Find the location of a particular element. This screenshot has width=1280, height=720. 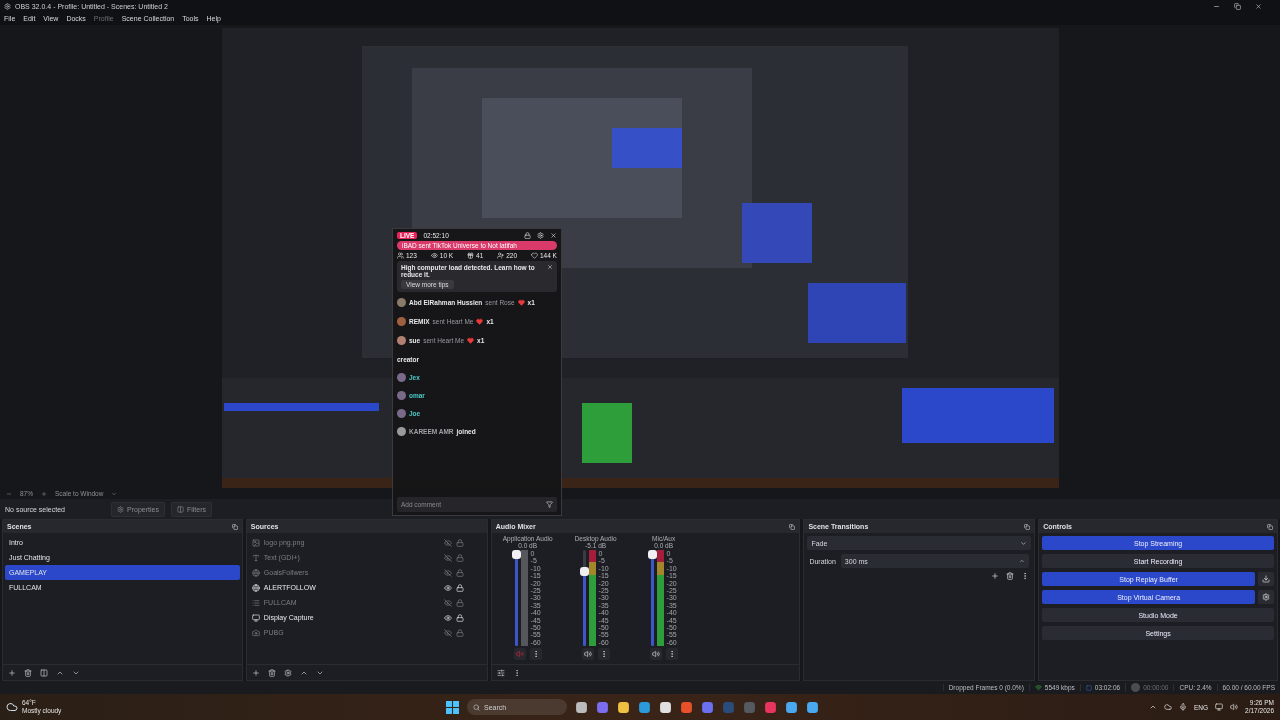

cloud-icon is located at coordinates (1168, 707).